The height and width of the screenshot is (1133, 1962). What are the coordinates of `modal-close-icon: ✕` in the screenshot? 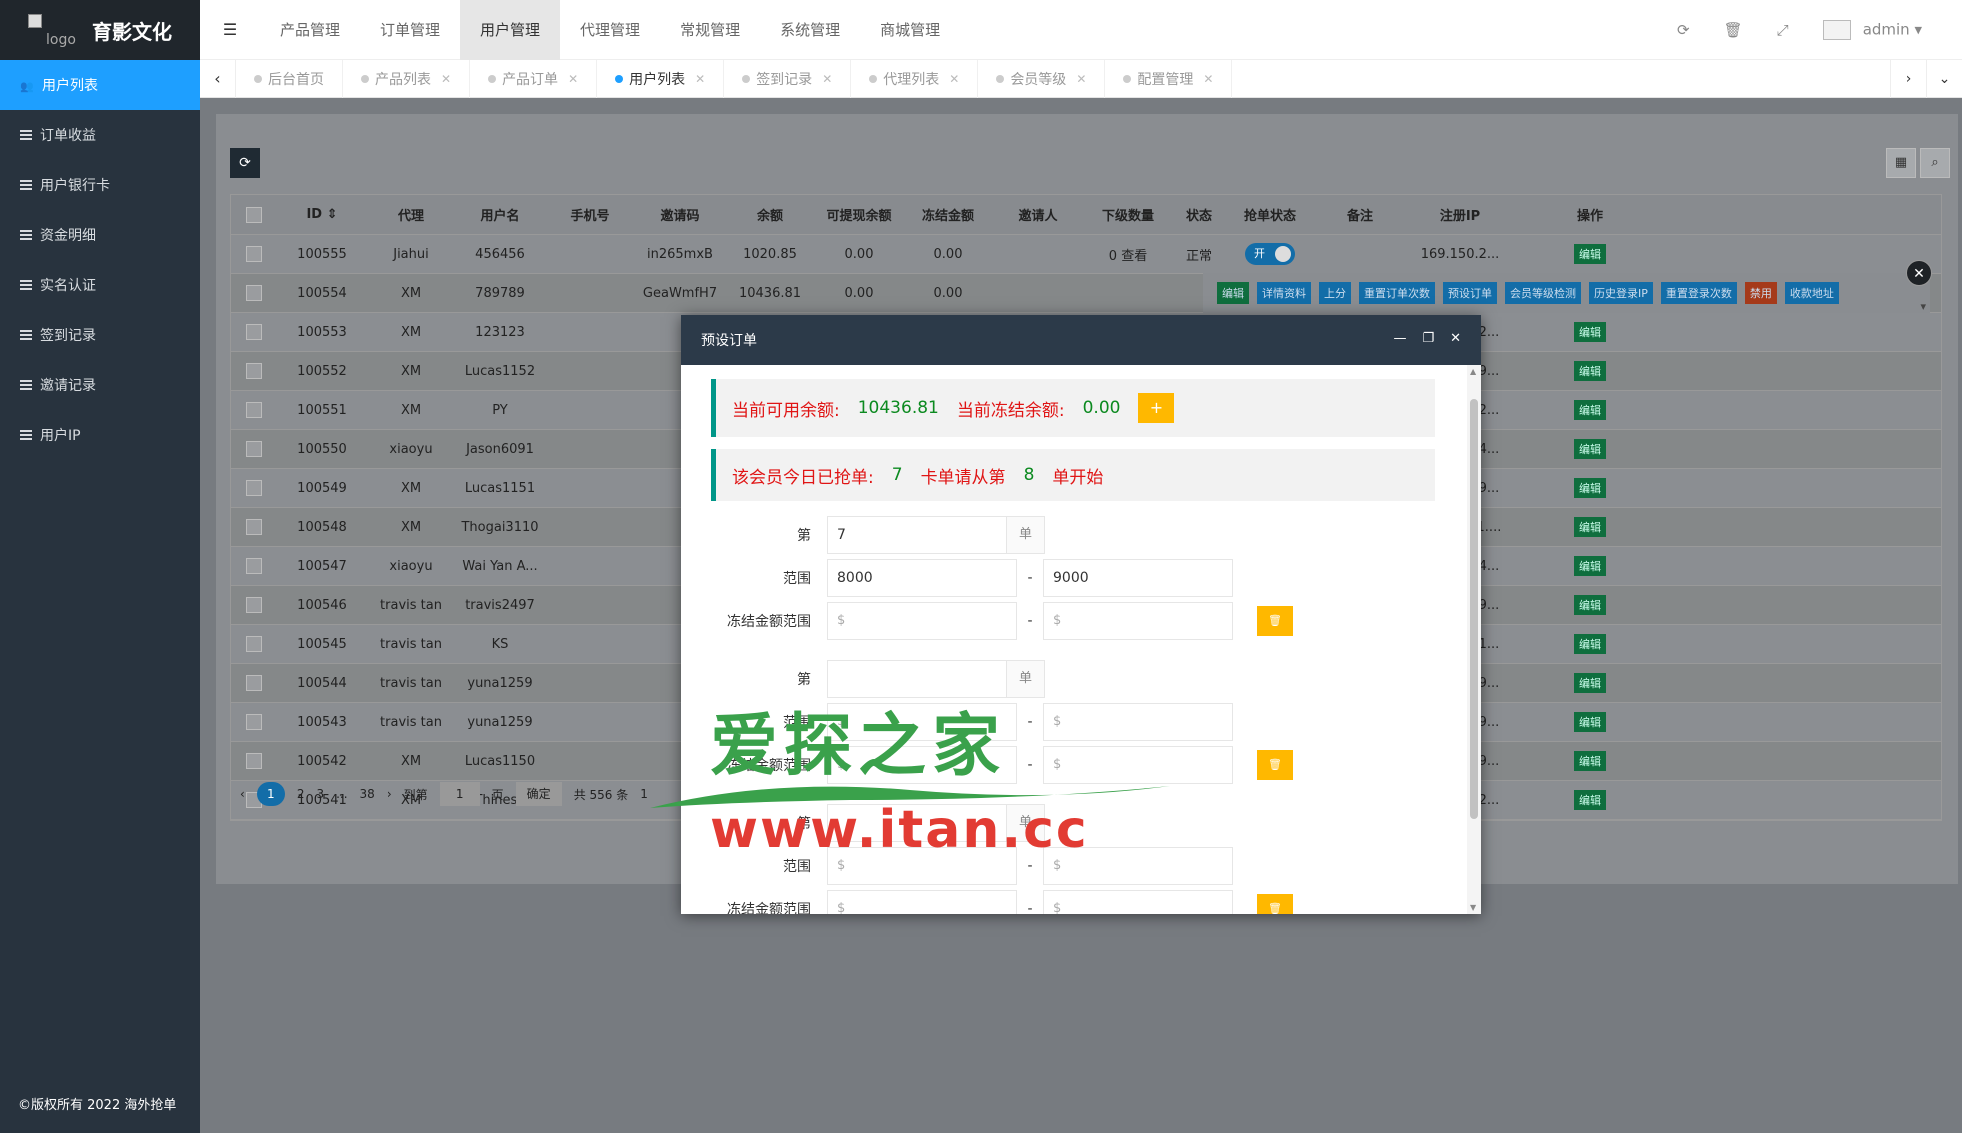 It's located at (1455, 338).